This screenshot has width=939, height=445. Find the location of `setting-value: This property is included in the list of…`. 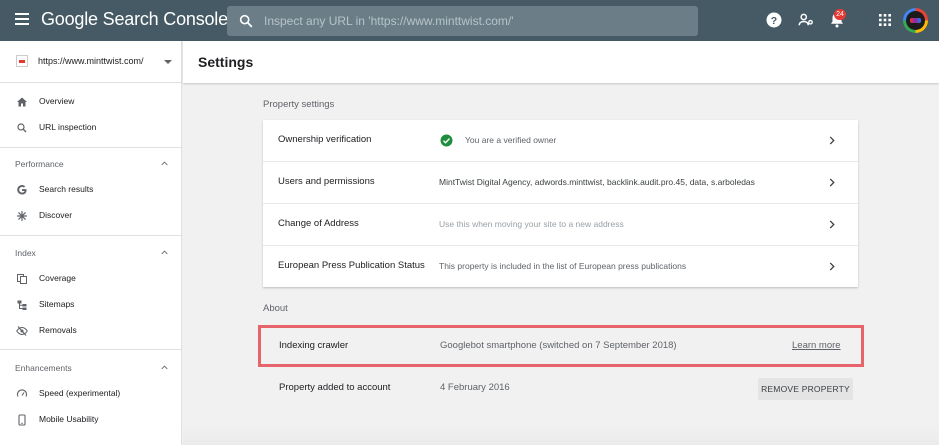

setting-value: This property is included in the list of… is located at coordinates (563, 266).